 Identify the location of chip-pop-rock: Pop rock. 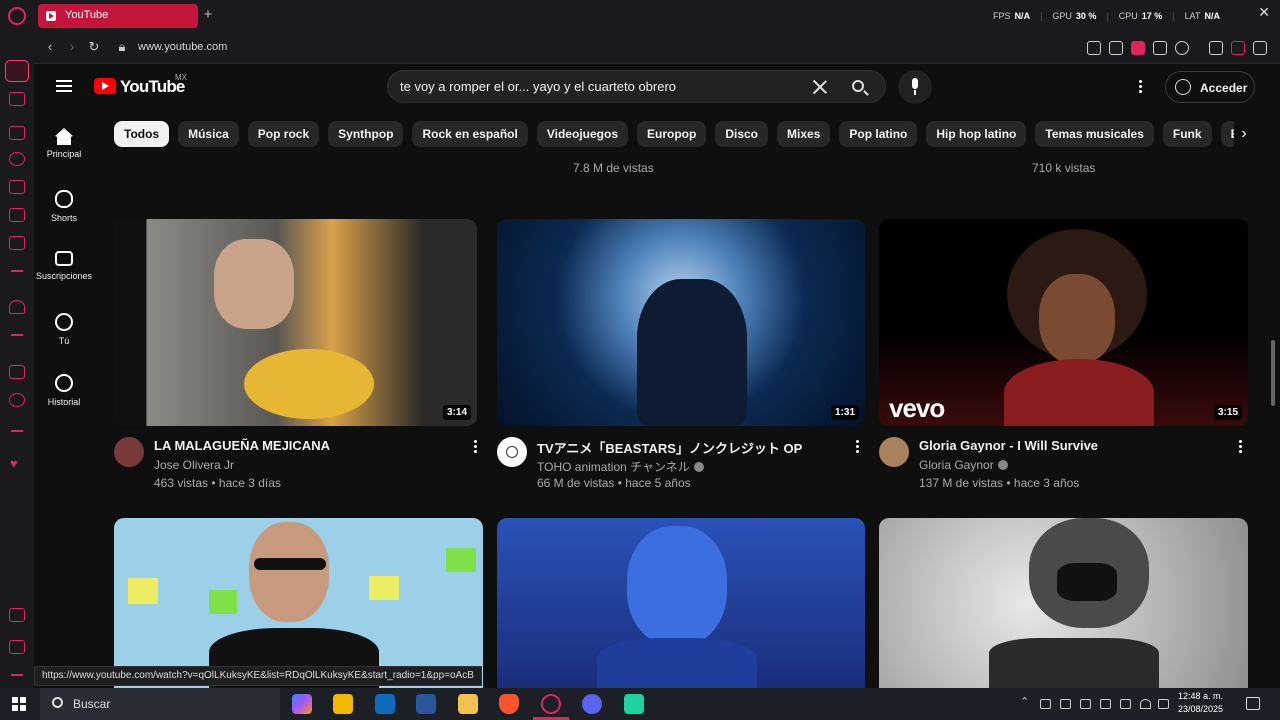
(283, 134).